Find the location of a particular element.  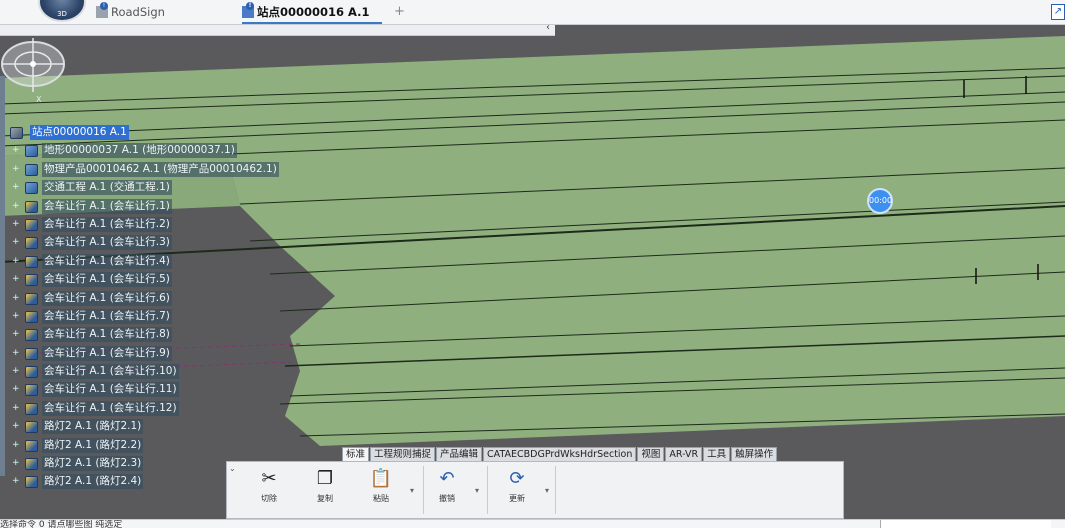

tree-item-label: 会车让行 A.1 (会车让行.10) is located at coordinates (110, 372).